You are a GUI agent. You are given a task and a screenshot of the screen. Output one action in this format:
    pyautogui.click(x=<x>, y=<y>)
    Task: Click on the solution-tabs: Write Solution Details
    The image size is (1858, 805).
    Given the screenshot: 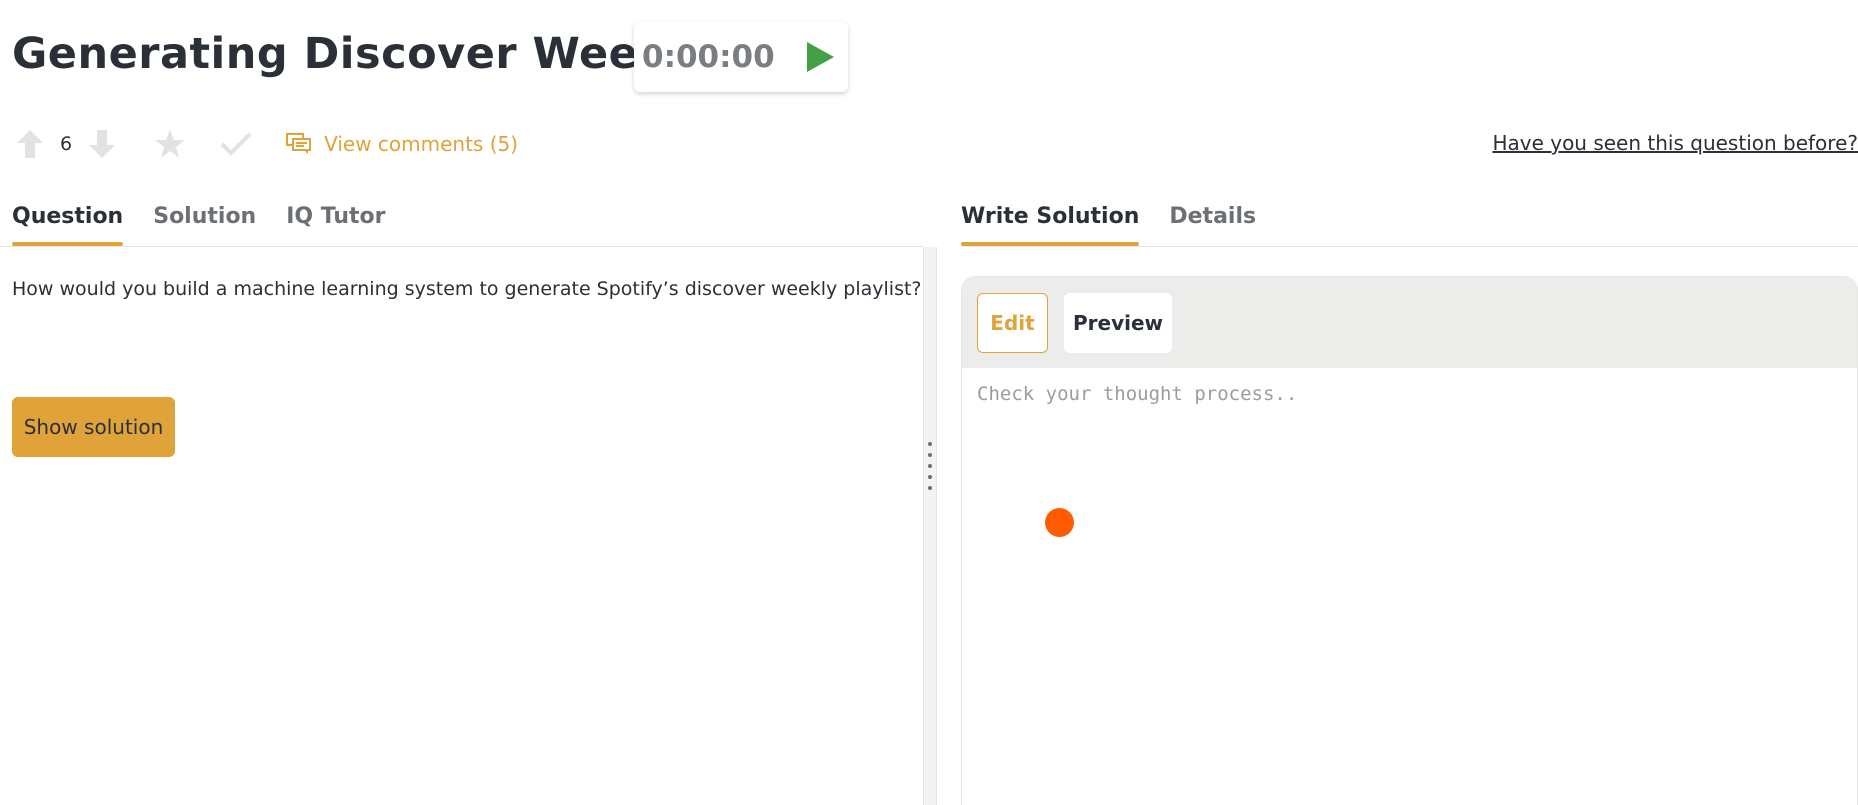 What is the action you would take?
    pyautogui.click(x=1123, y=223)
    